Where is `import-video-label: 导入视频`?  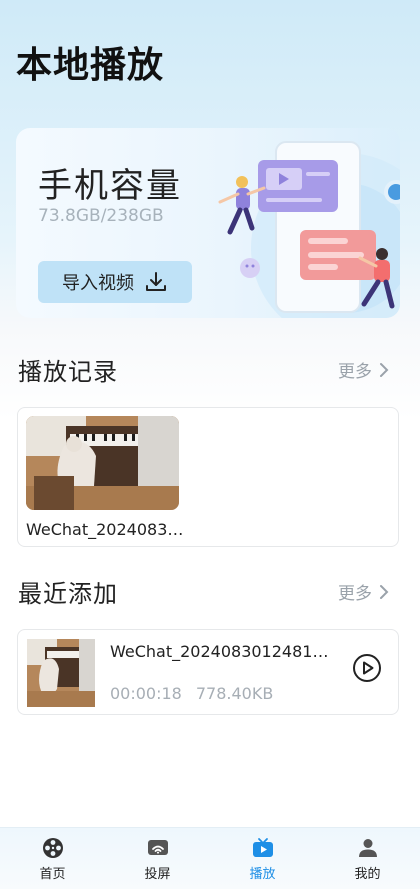
import-video-label: 导入视频 is located at coordinates (98, 283).